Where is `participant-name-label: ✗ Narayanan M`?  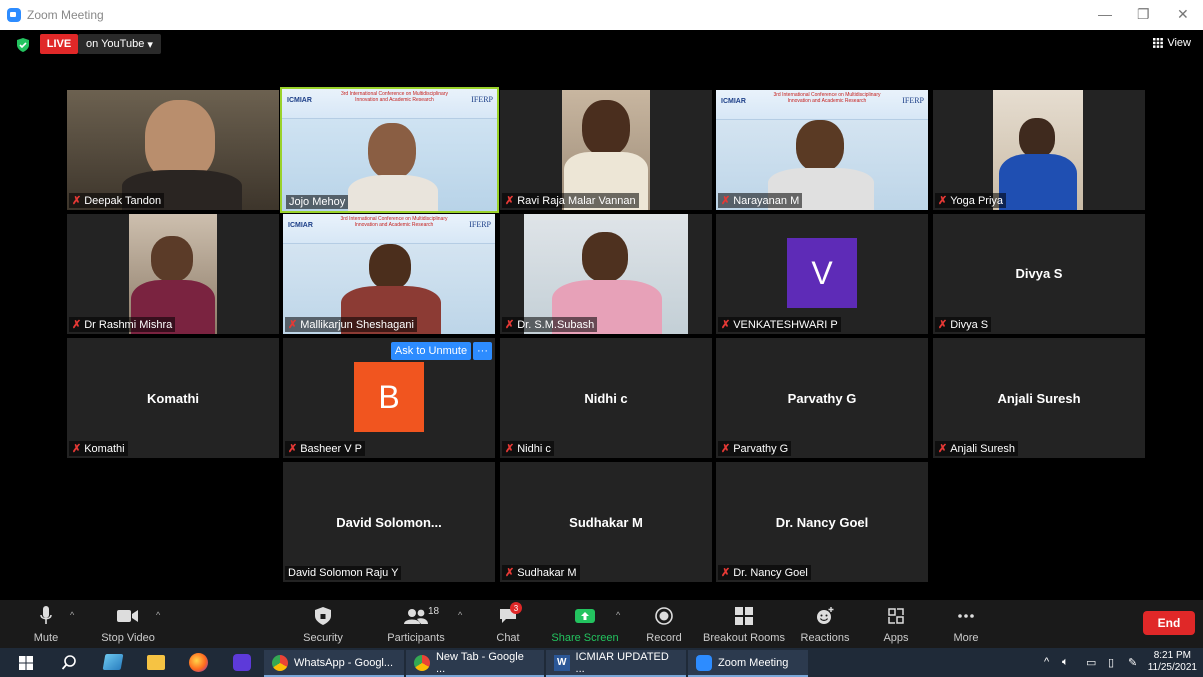
participant-name-label: ✗ Narayanan M is located at coordinates (760, 200).